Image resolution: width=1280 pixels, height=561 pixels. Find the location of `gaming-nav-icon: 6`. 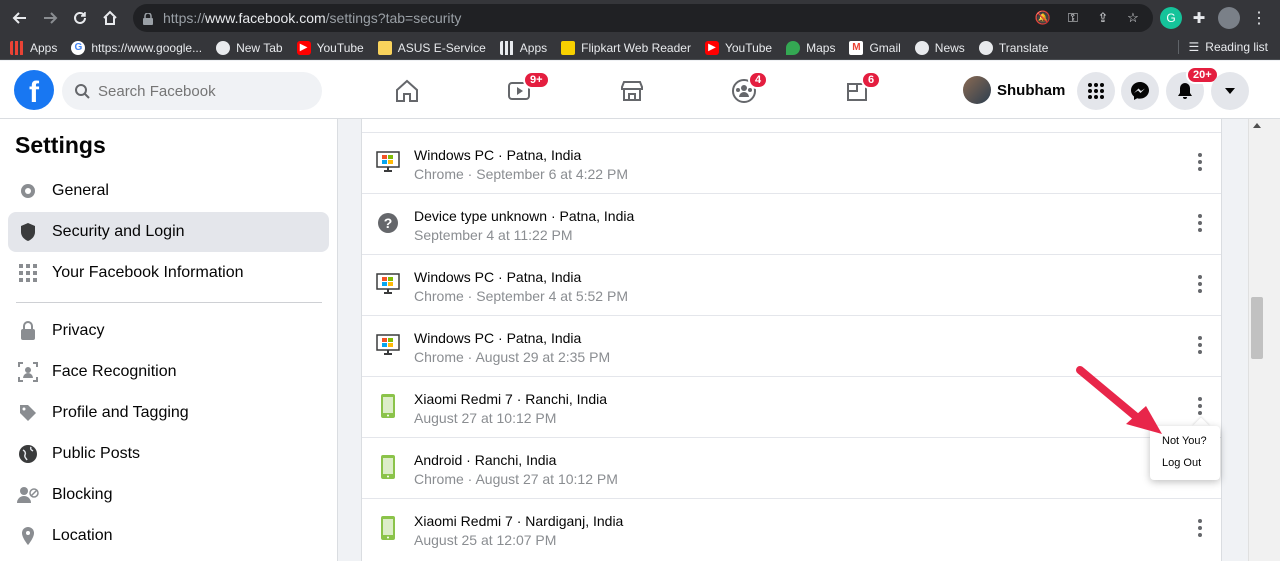

gaming-nav-icon: 6 is located at coordinates (859, 90).